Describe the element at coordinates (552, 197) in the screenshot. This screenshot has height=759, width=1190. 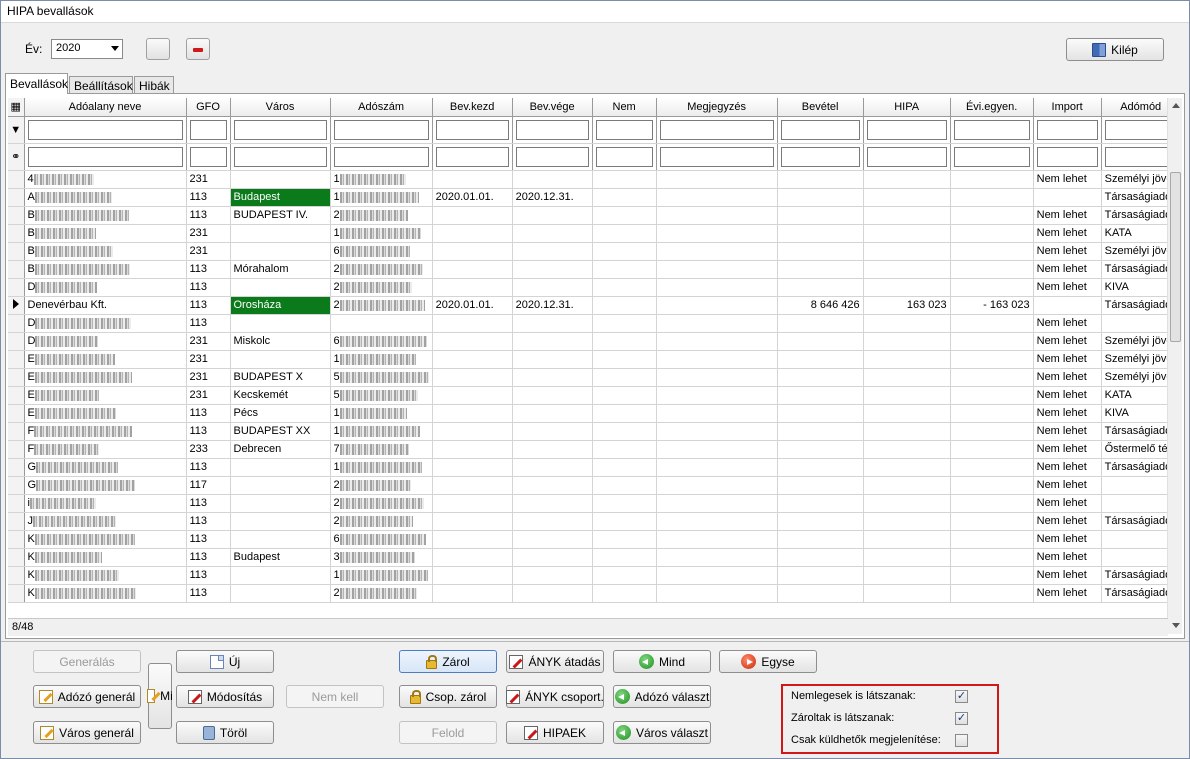
I see `cell-vege: 2020.12.31.` at that location.